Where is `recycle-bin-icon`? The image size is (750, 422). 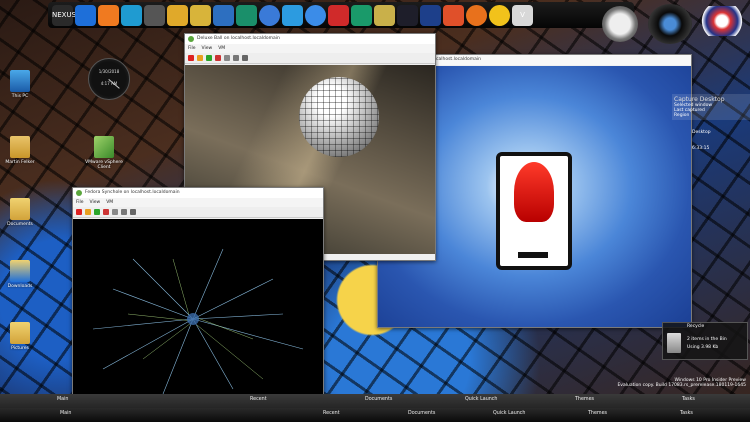
recycle-bin-icon is located at coordinates (674, 343).